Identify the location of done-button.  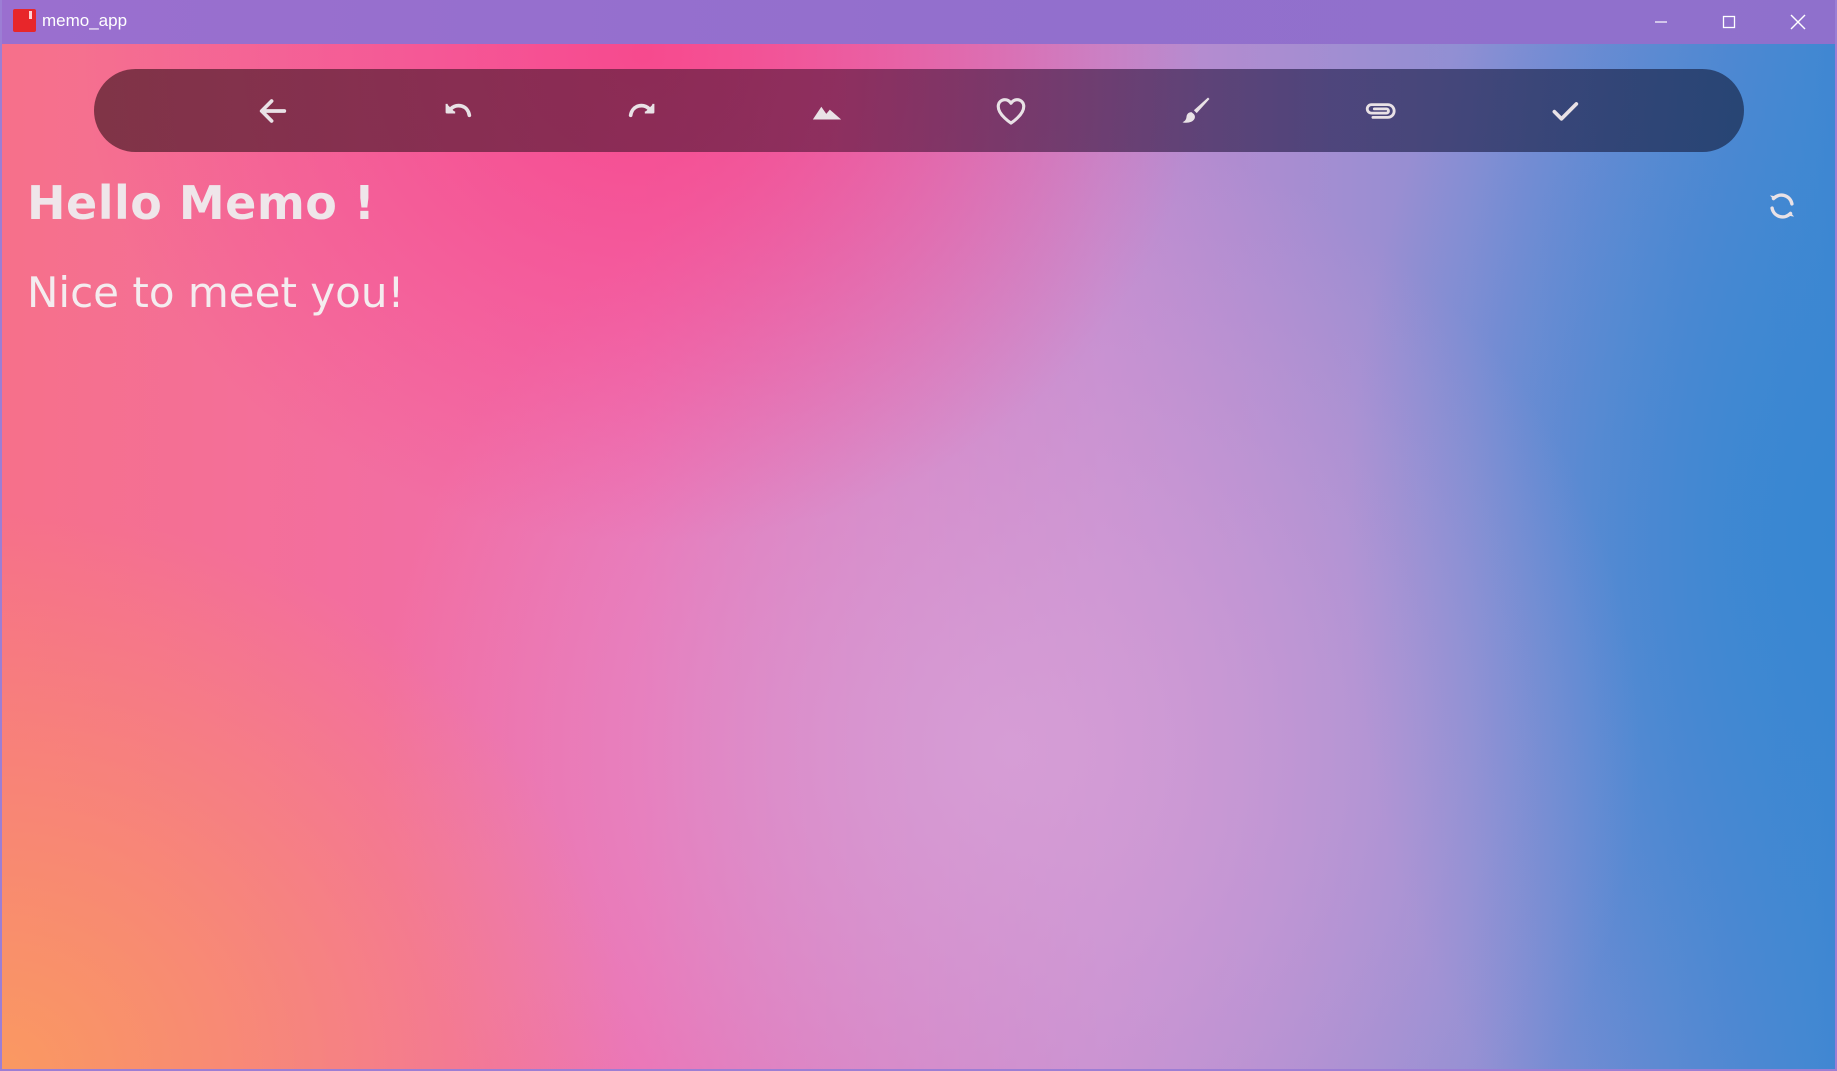
(1565, 111).